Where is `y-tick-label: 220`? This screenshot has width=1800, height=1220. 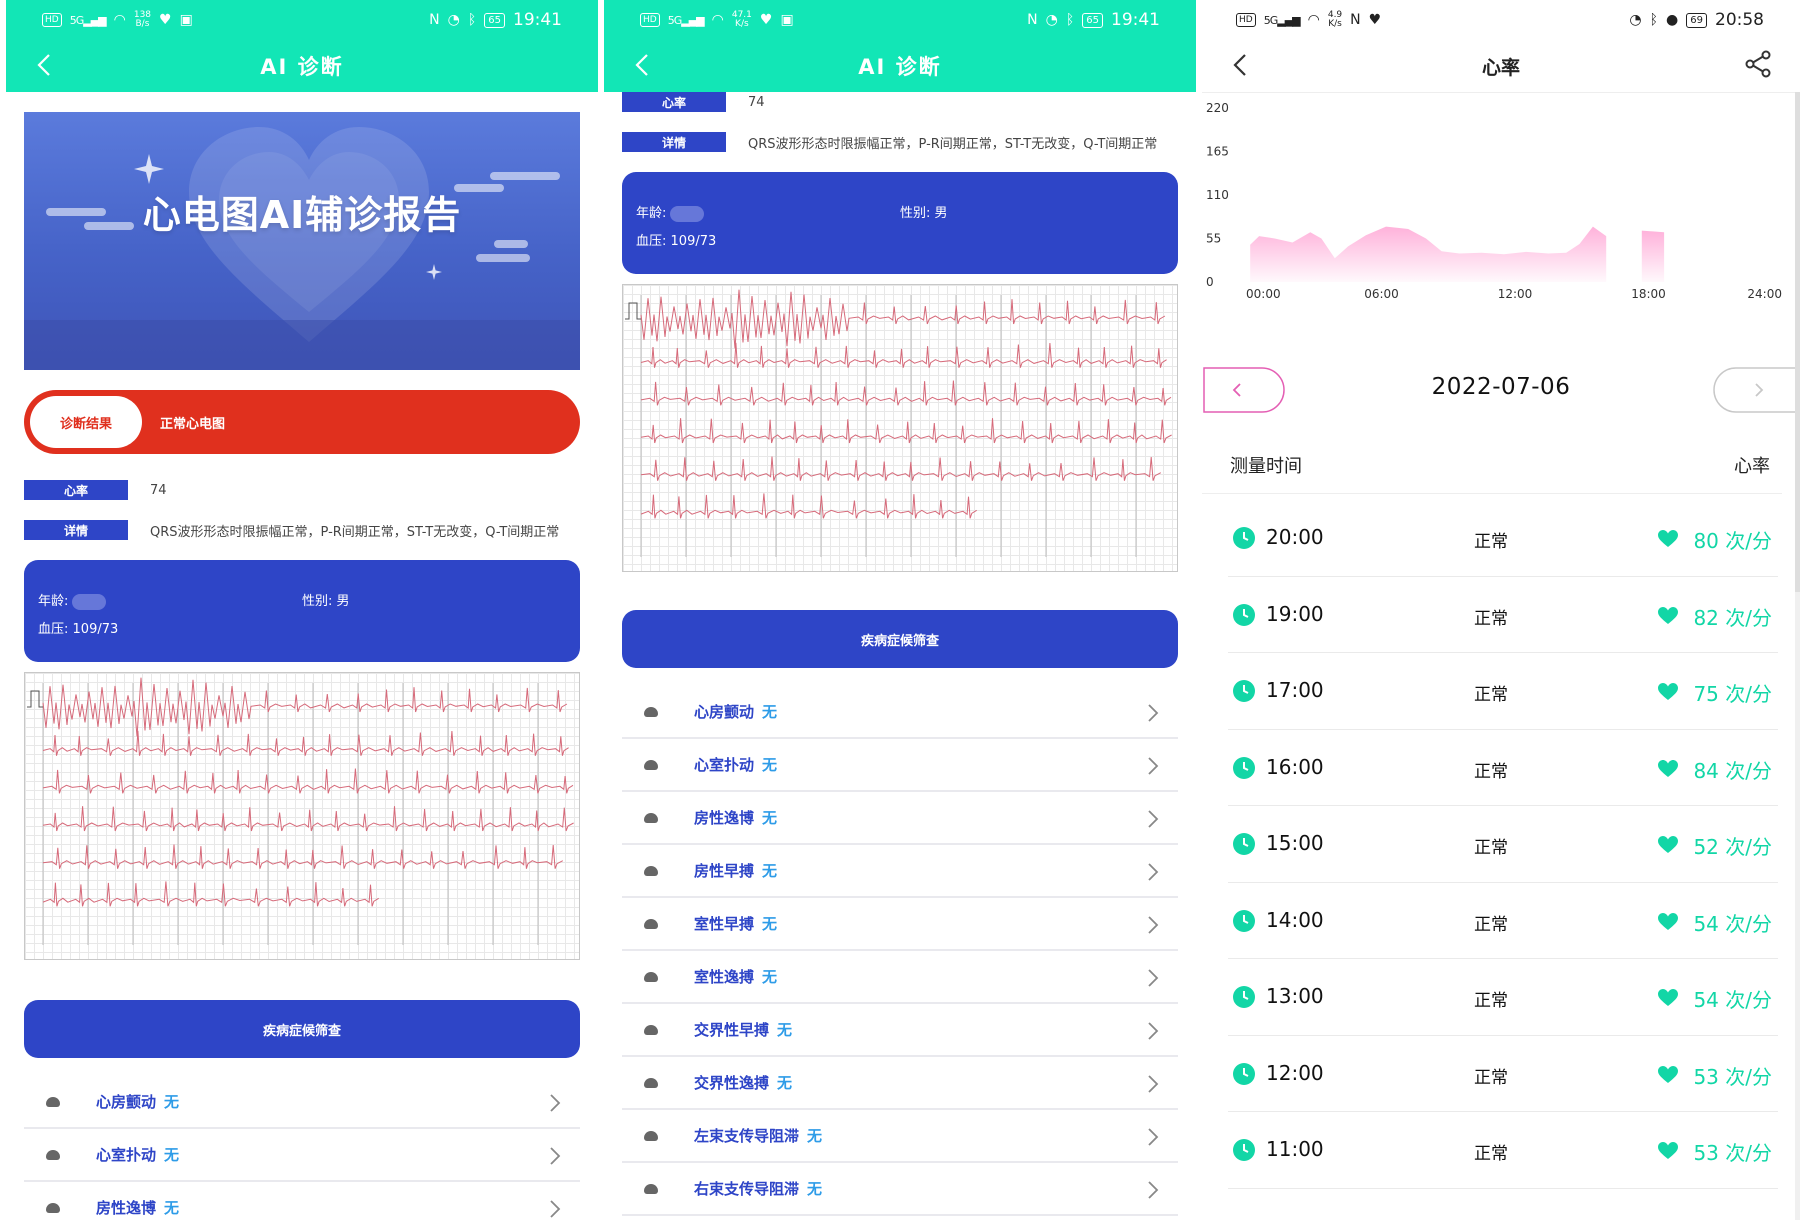
y-tick-label: 220 is located at coordinates (1217, 108).